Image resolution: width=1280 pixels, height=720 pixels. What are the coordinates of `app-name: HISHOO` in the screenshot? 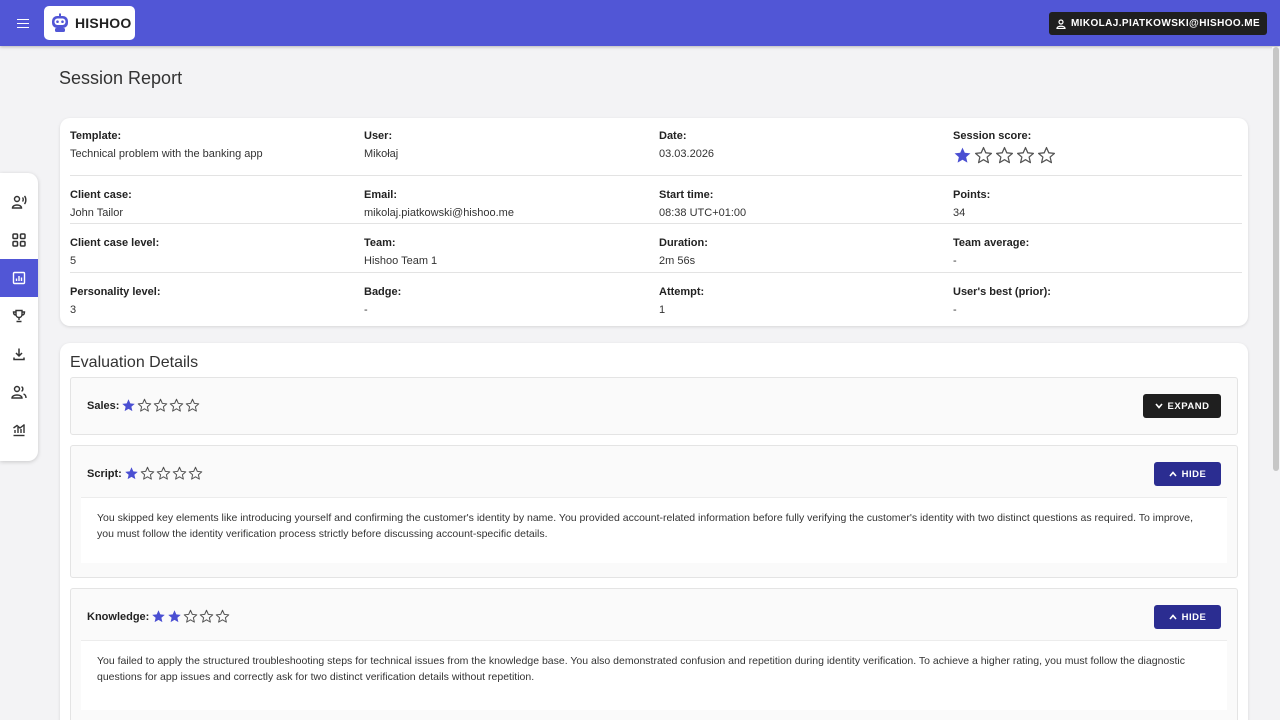 It's located at (103, 23).